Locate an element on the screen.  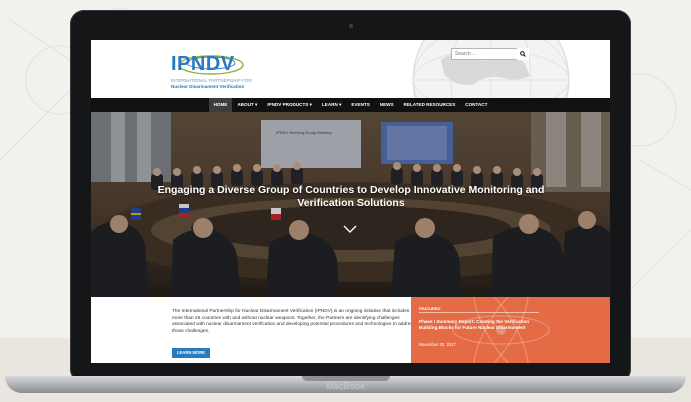
nav-item-contact: CONTACT is located at coordinates (476, 105).